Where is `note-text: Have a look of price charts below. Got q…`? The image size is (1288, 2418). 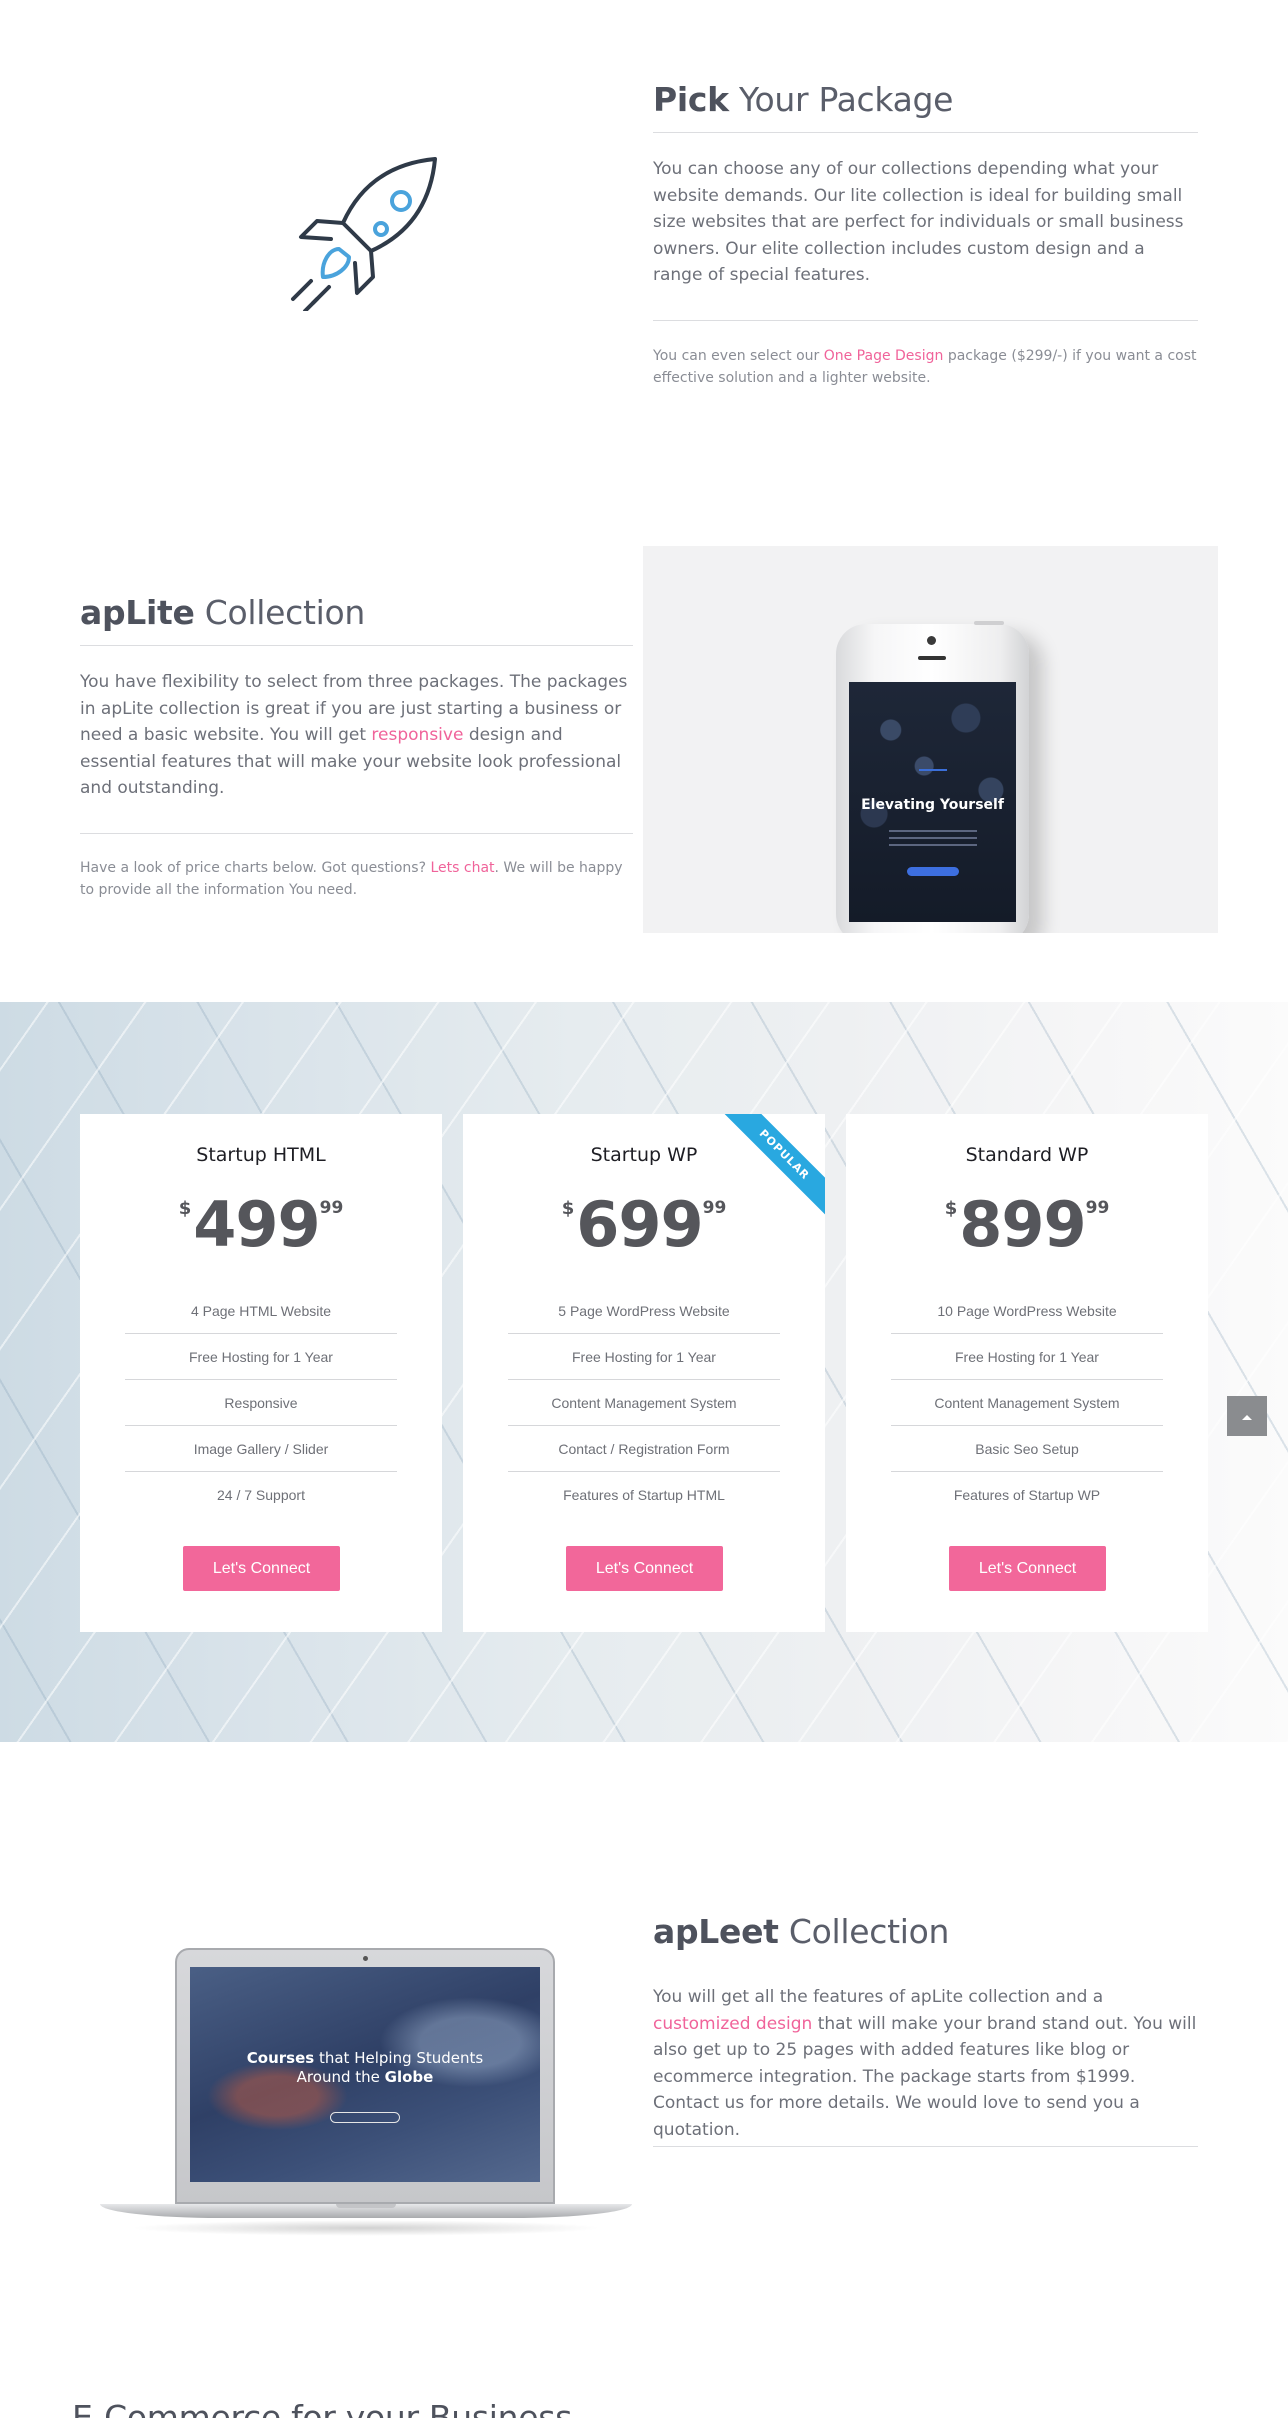
note-text: Have a look of price charts below. Got q… is located at coordinates (253, 868).